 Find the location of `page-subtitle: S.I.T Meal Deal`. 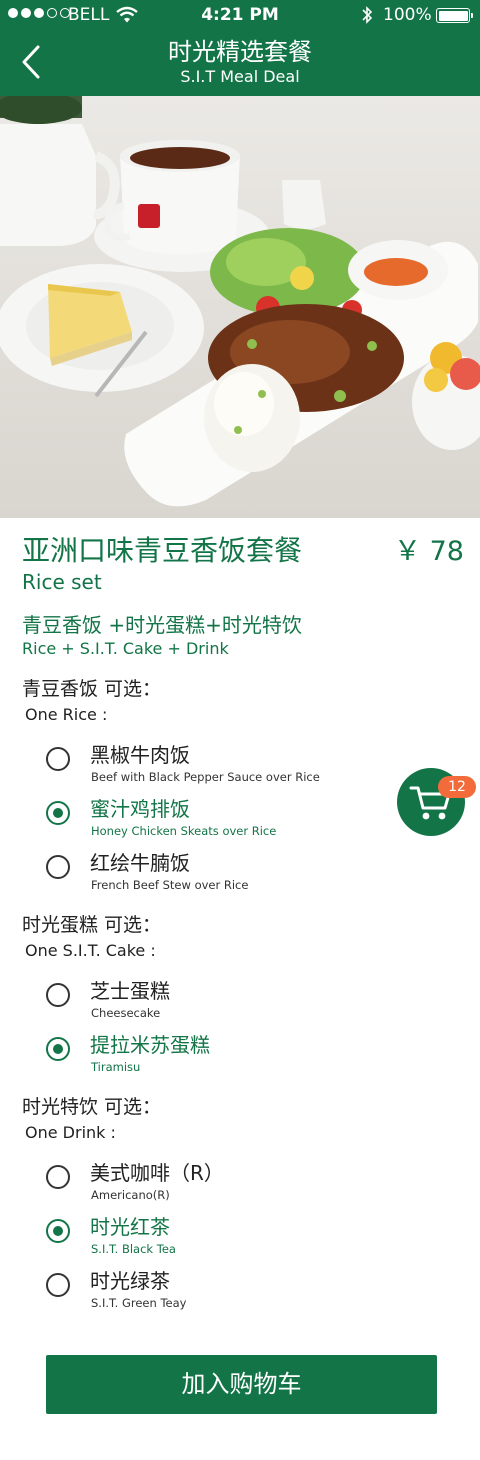

page-subtitle: S.I.T Meal Deal is located at coordinates (240, 76).